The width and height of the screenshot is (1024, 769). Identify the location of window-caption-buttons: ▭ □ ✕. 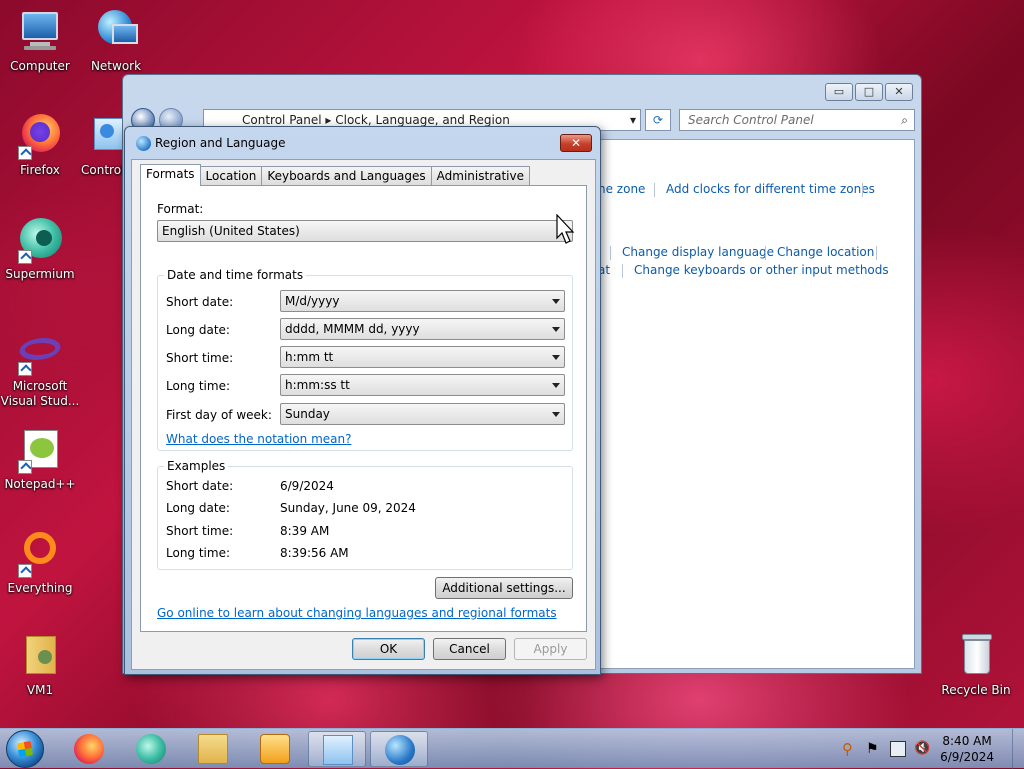
(869, 92).